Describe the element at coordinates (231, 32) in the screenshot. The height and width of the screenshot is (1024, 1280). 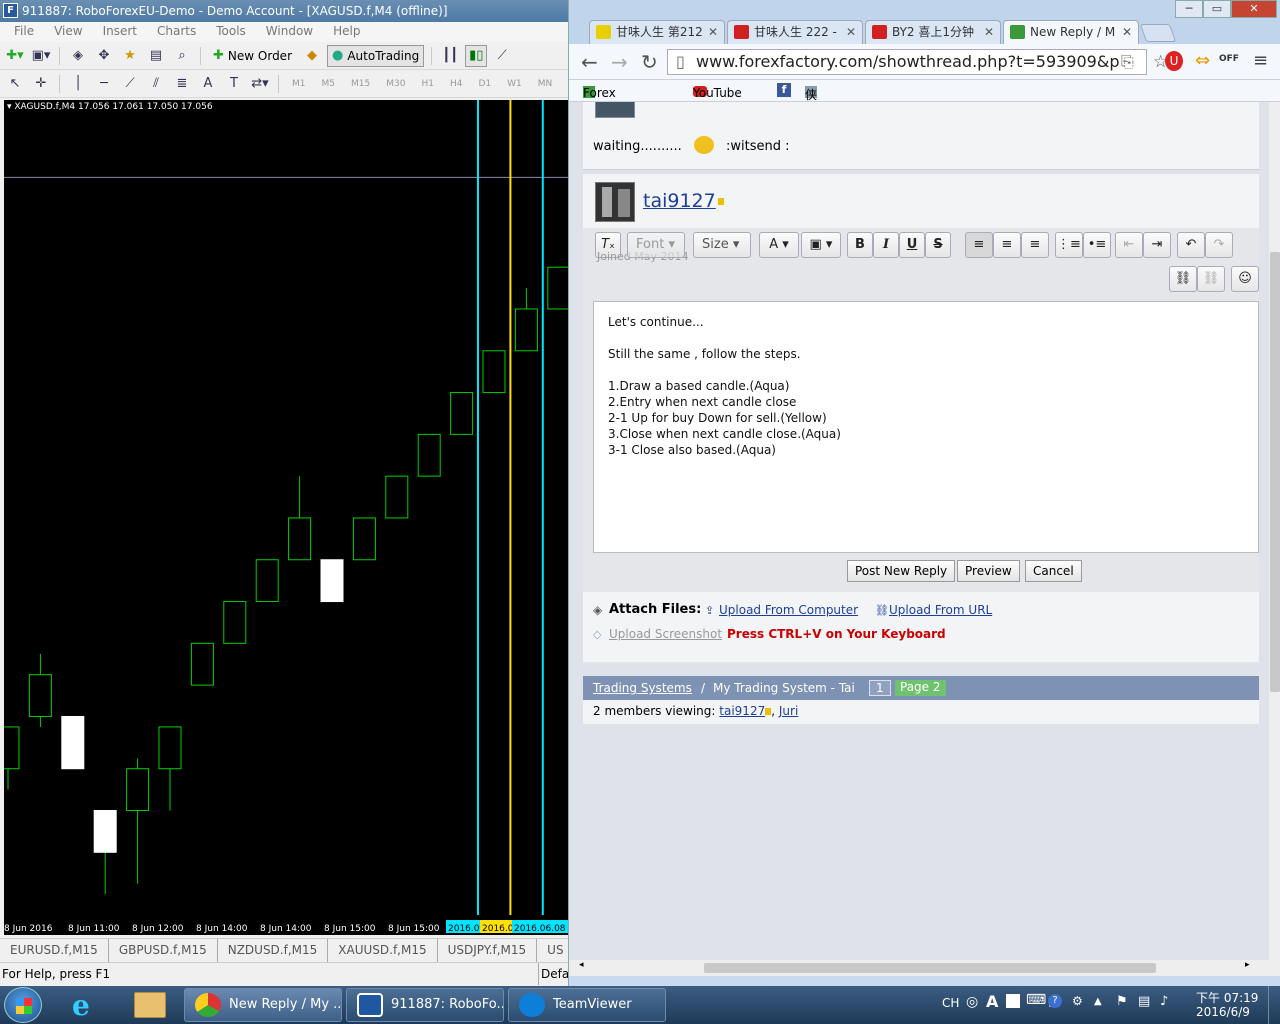
I see `menu-tools: Tools` at that location.